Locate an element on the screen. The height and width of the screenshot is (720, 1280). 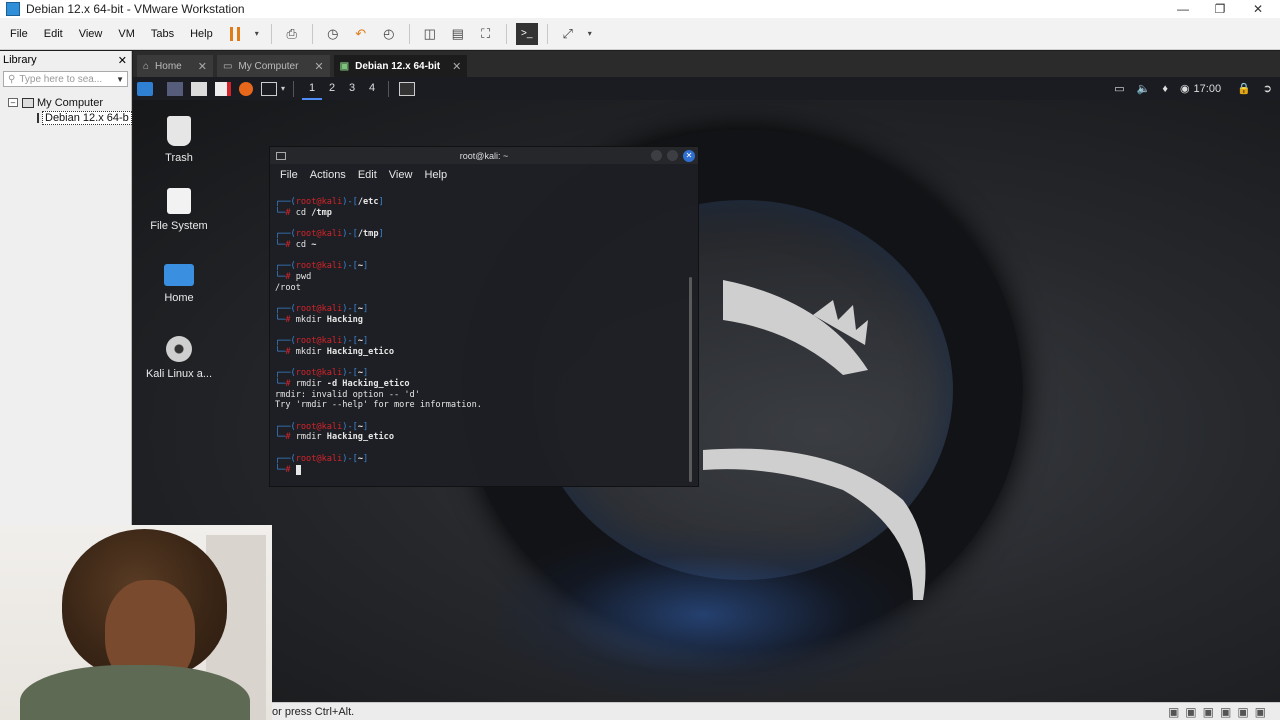
text-editor-icon is located at coordinates (223, 88).